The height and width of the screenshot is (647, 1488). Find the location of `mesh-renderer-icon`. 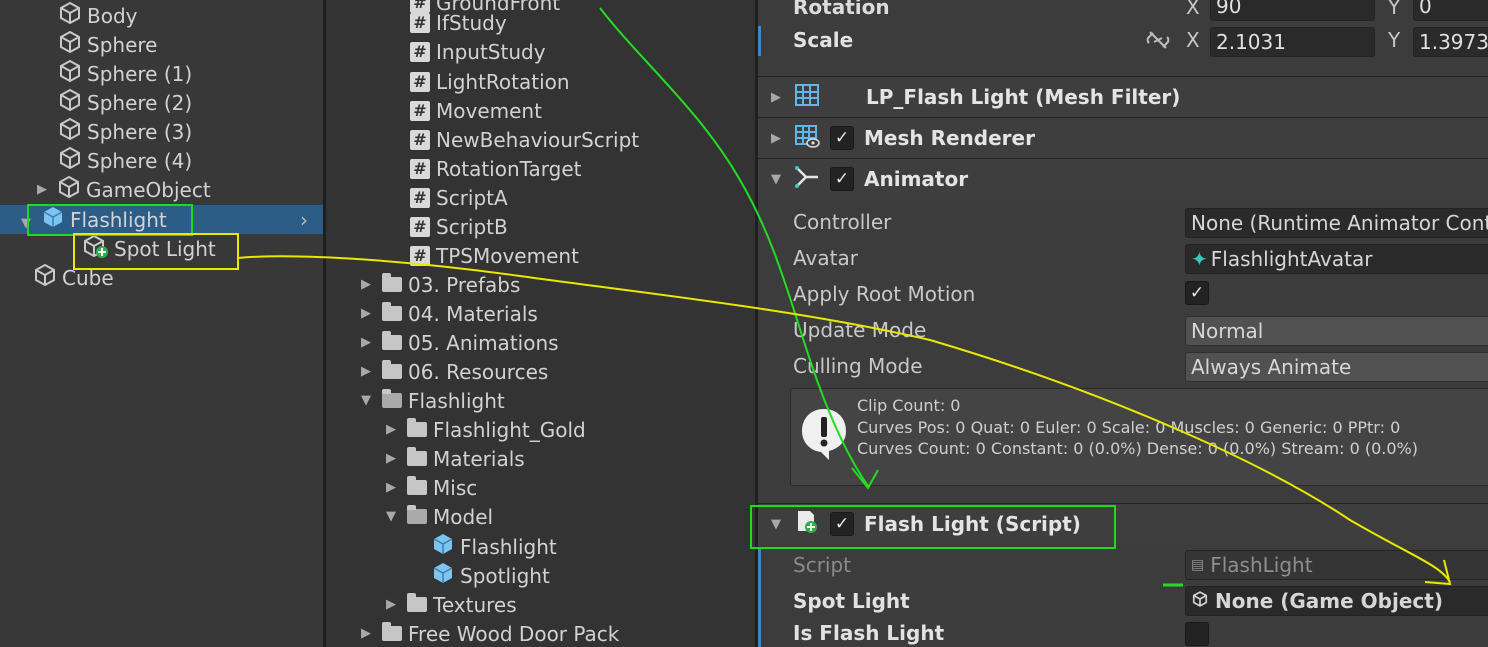

mesh-renderer-icon is located at coordinates (807, 138).